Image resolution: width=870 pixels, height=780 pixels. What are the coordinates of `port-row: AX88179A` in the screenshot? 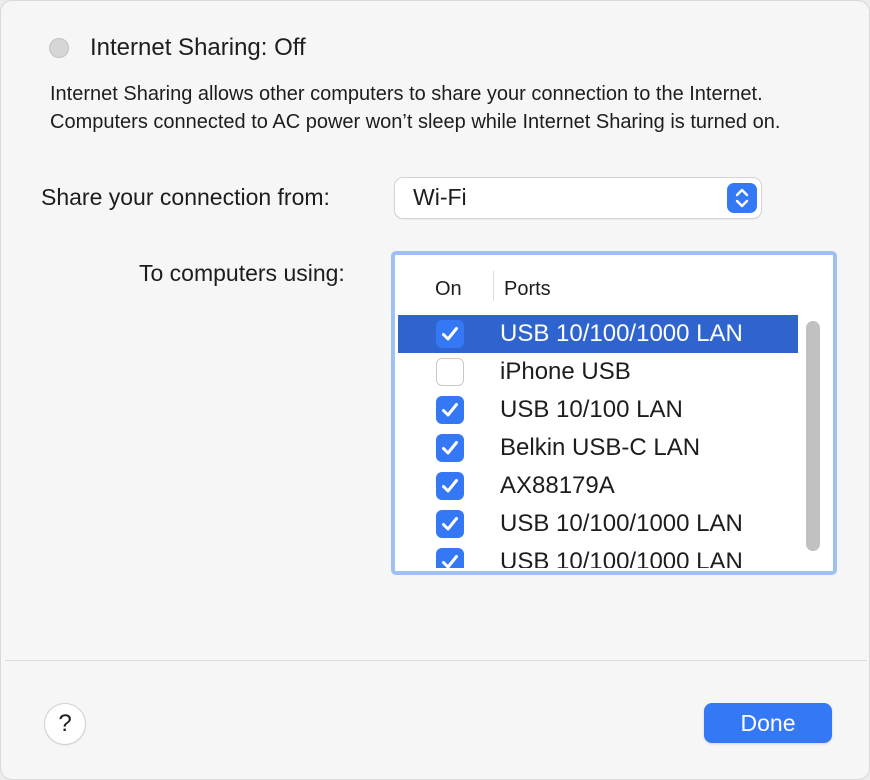 It's located at (598, 486).